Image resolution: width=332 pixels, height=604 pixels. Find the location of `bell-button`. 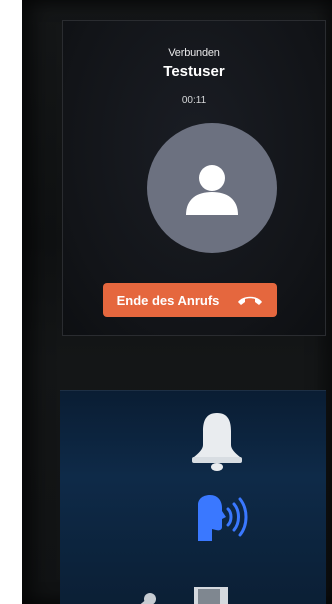

bell-button is located at coordinates (217, 442).